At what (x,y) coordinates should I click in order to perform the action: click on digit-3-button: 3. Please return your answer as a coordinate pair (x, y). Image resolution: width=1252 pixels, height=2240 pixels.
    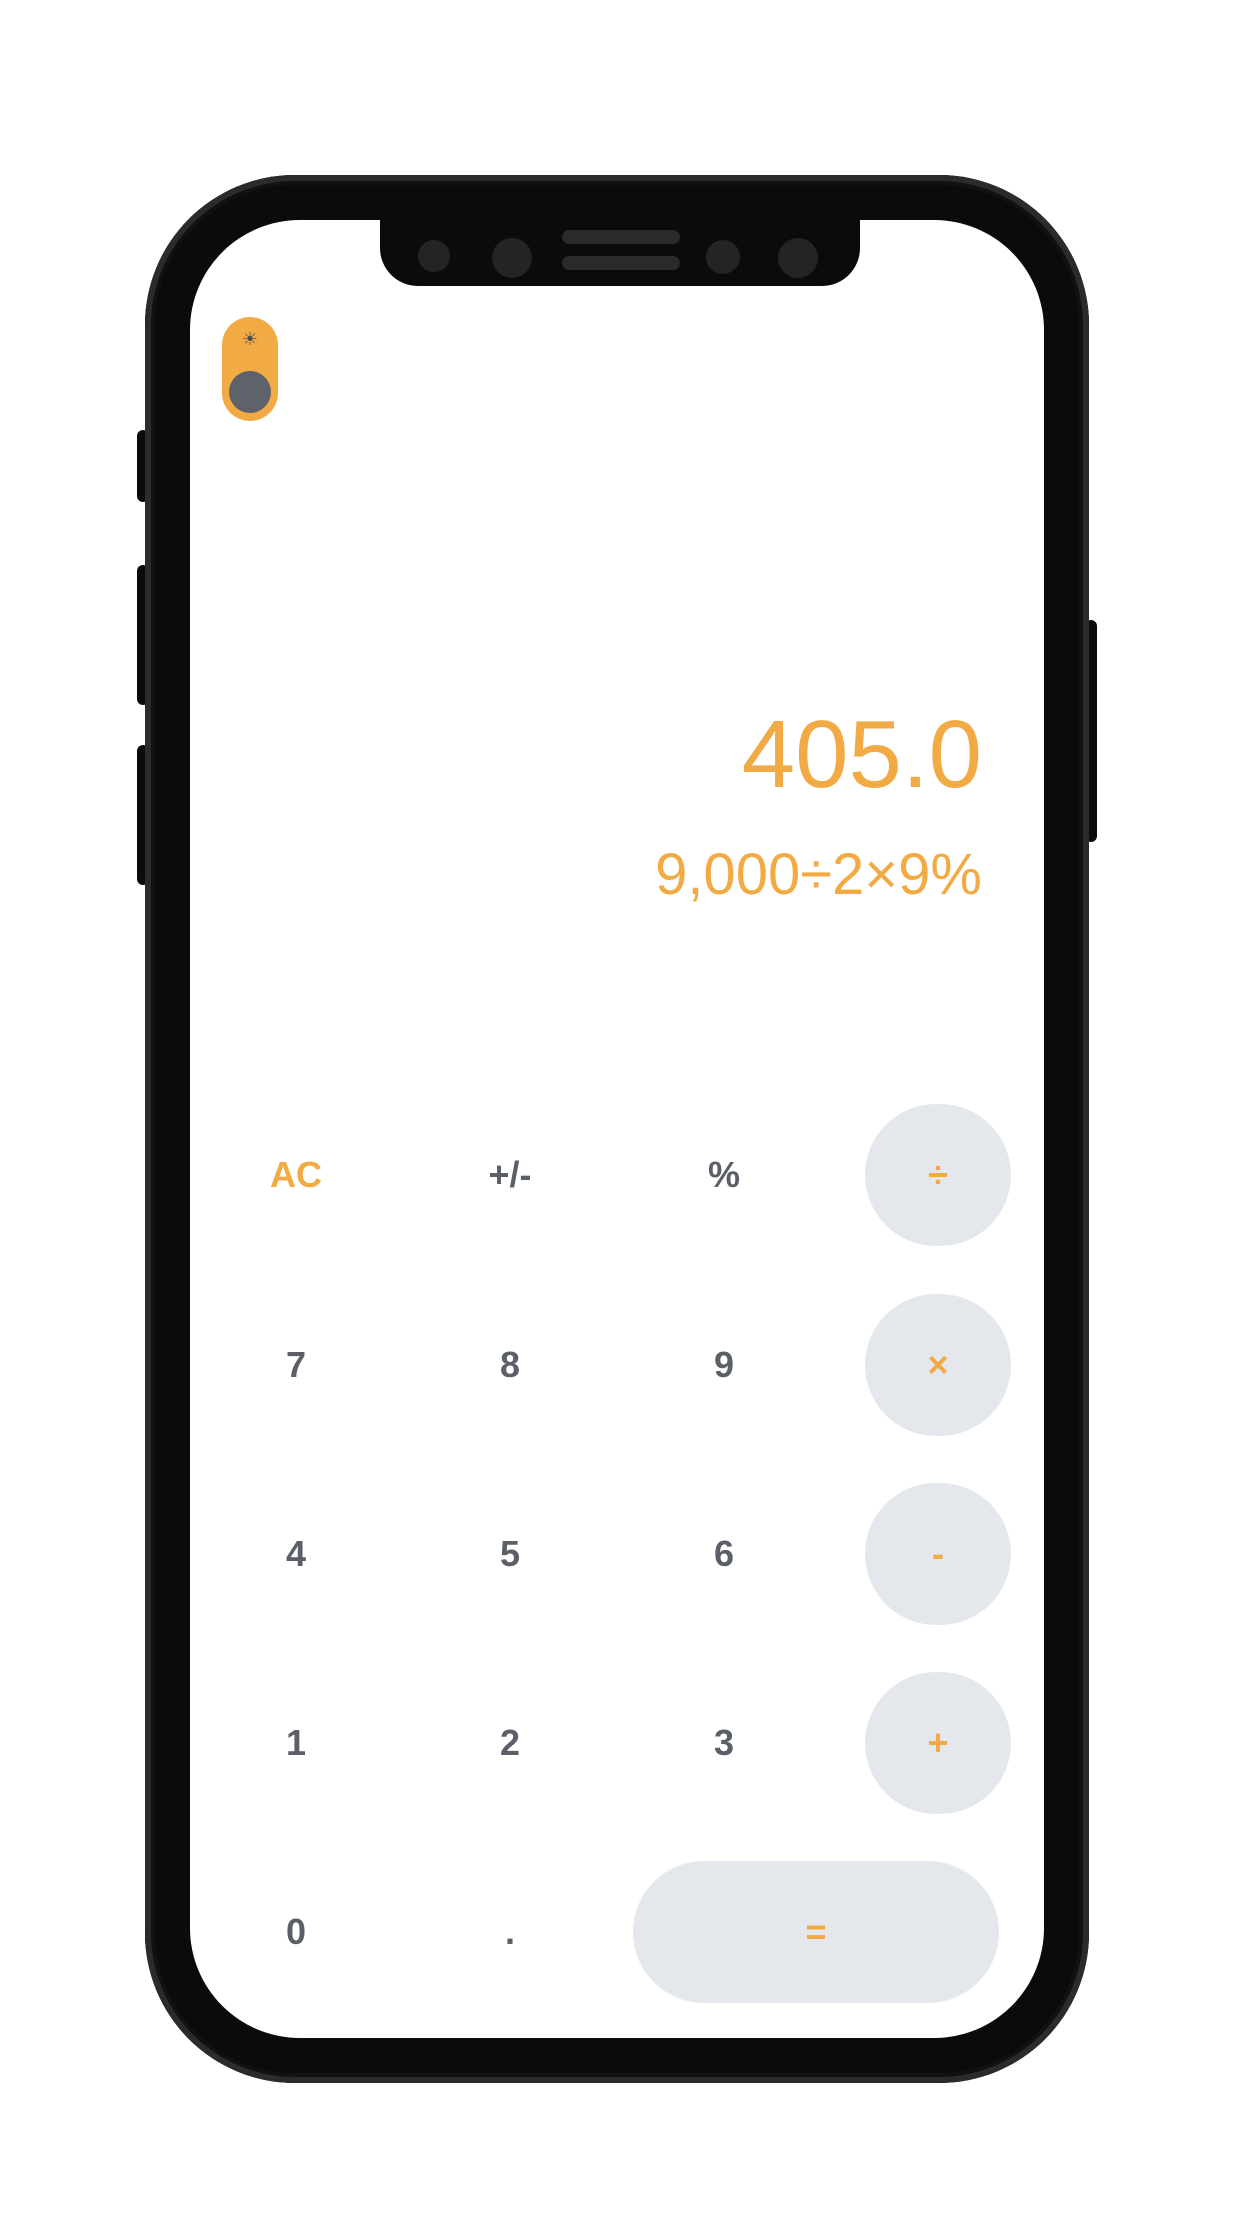
    Looking at the image, I should click on (724, 1743).